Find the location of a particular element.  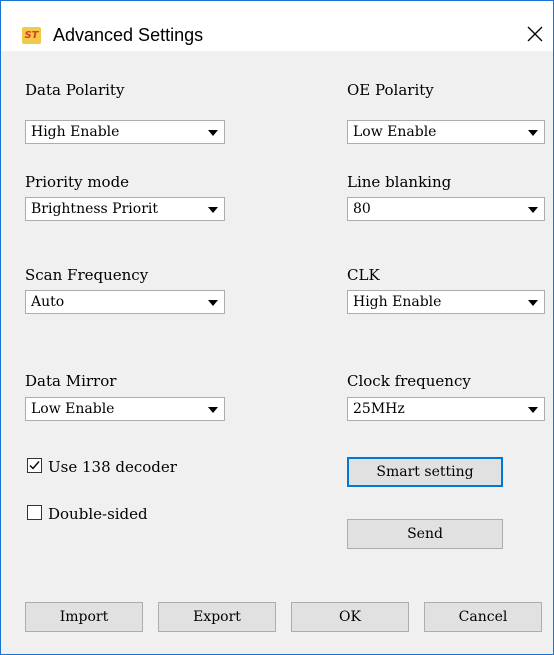

cancel-button: Cancel is located at coordinates (483, 617).